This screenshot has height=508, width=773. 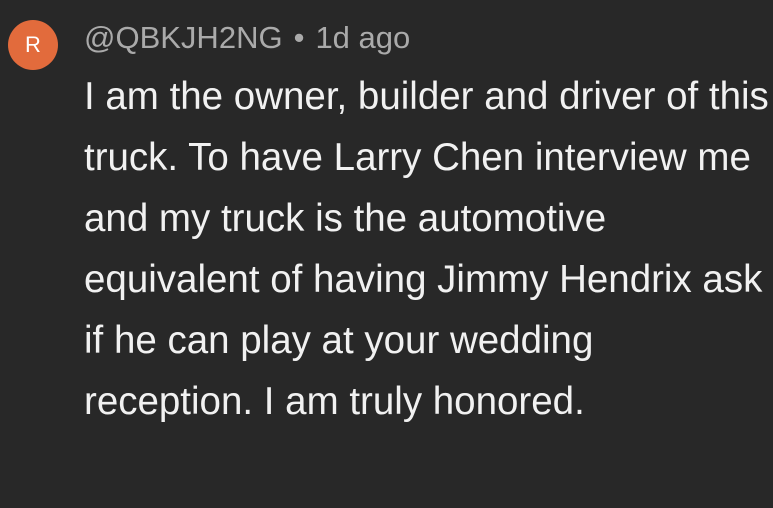 I want to click on avatar-letter: R, so click(x=33, y=44).